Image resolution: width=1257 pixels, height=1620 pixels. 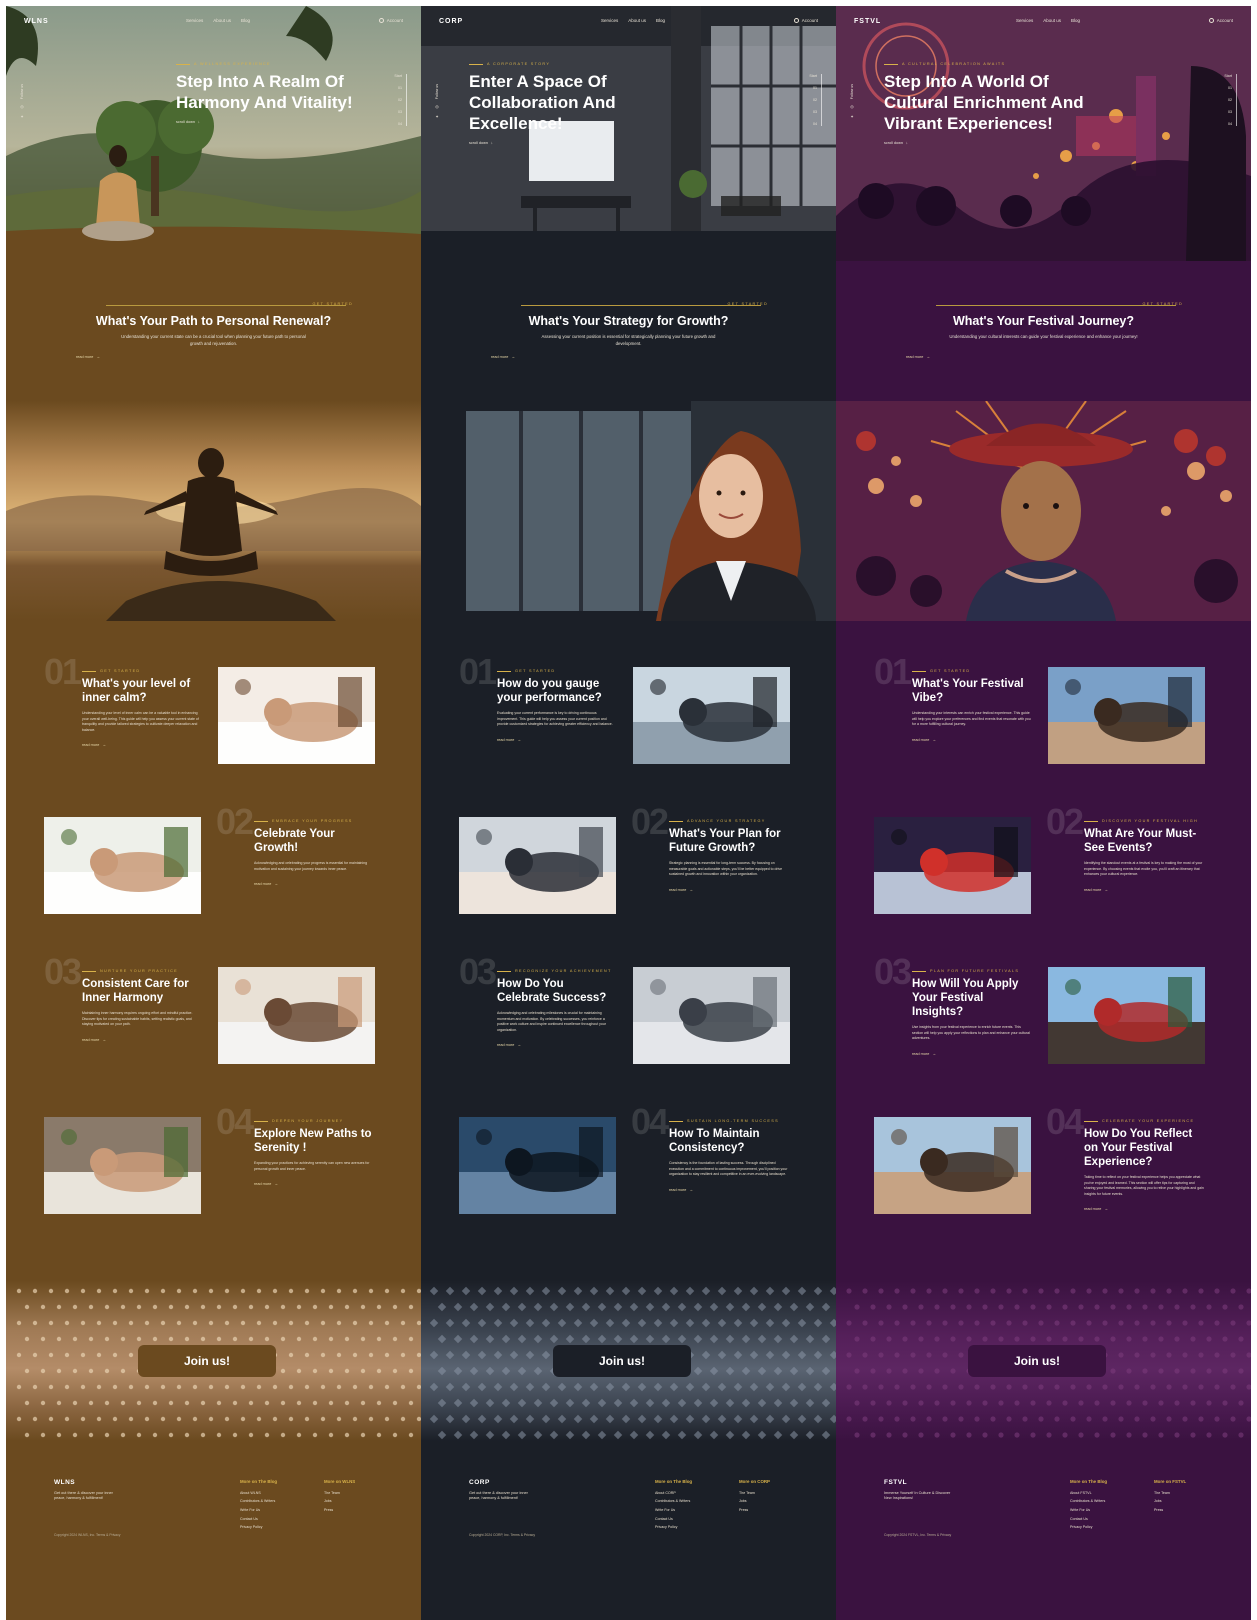 I want to click on user-icon, so click(x=796, y=20).